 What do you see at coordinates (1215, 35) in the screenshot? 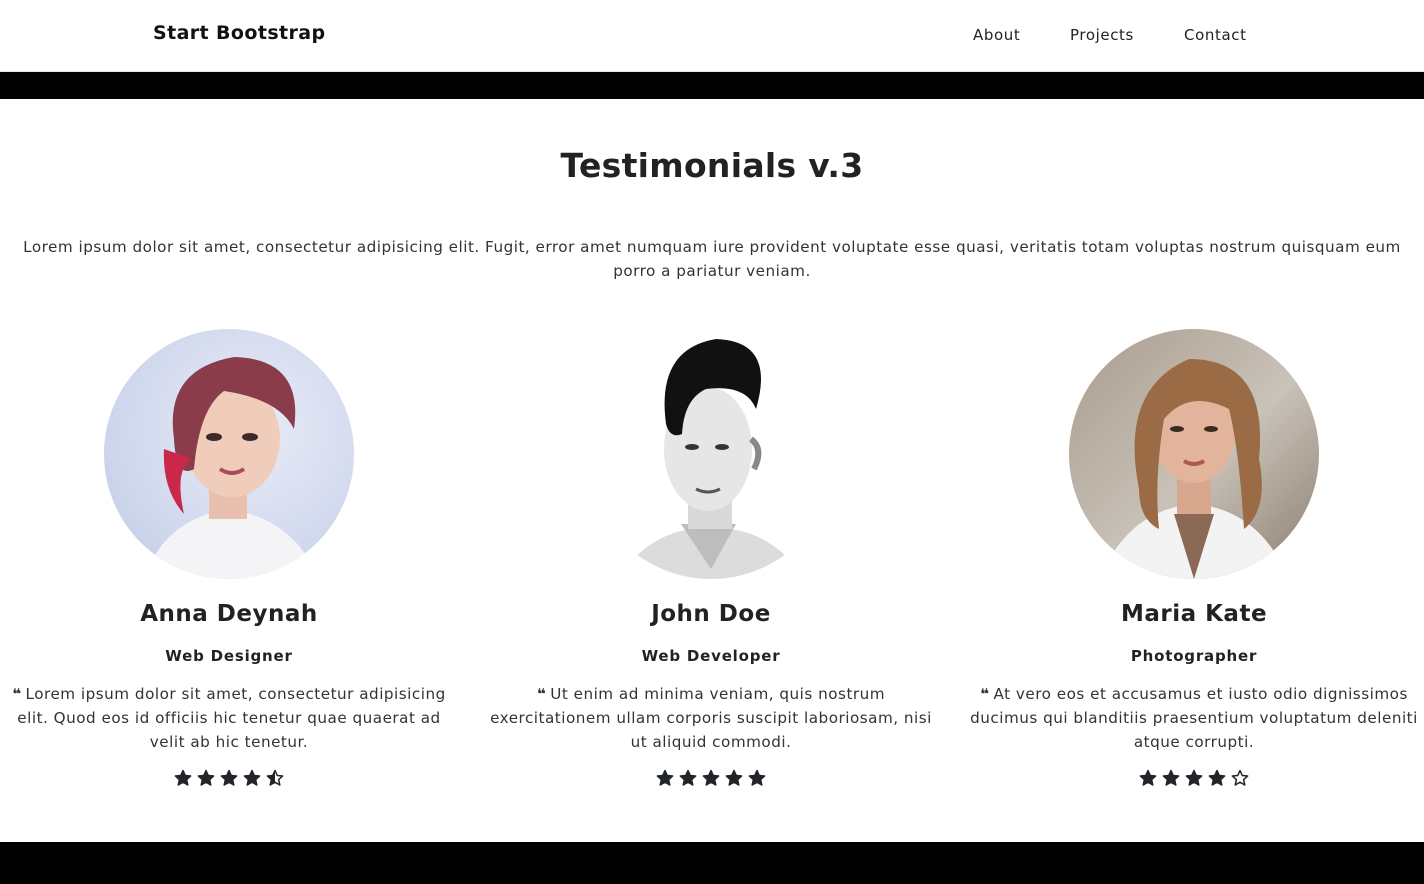
I see `nav-link-contact: Contact` at bounding box center [1215, 35].